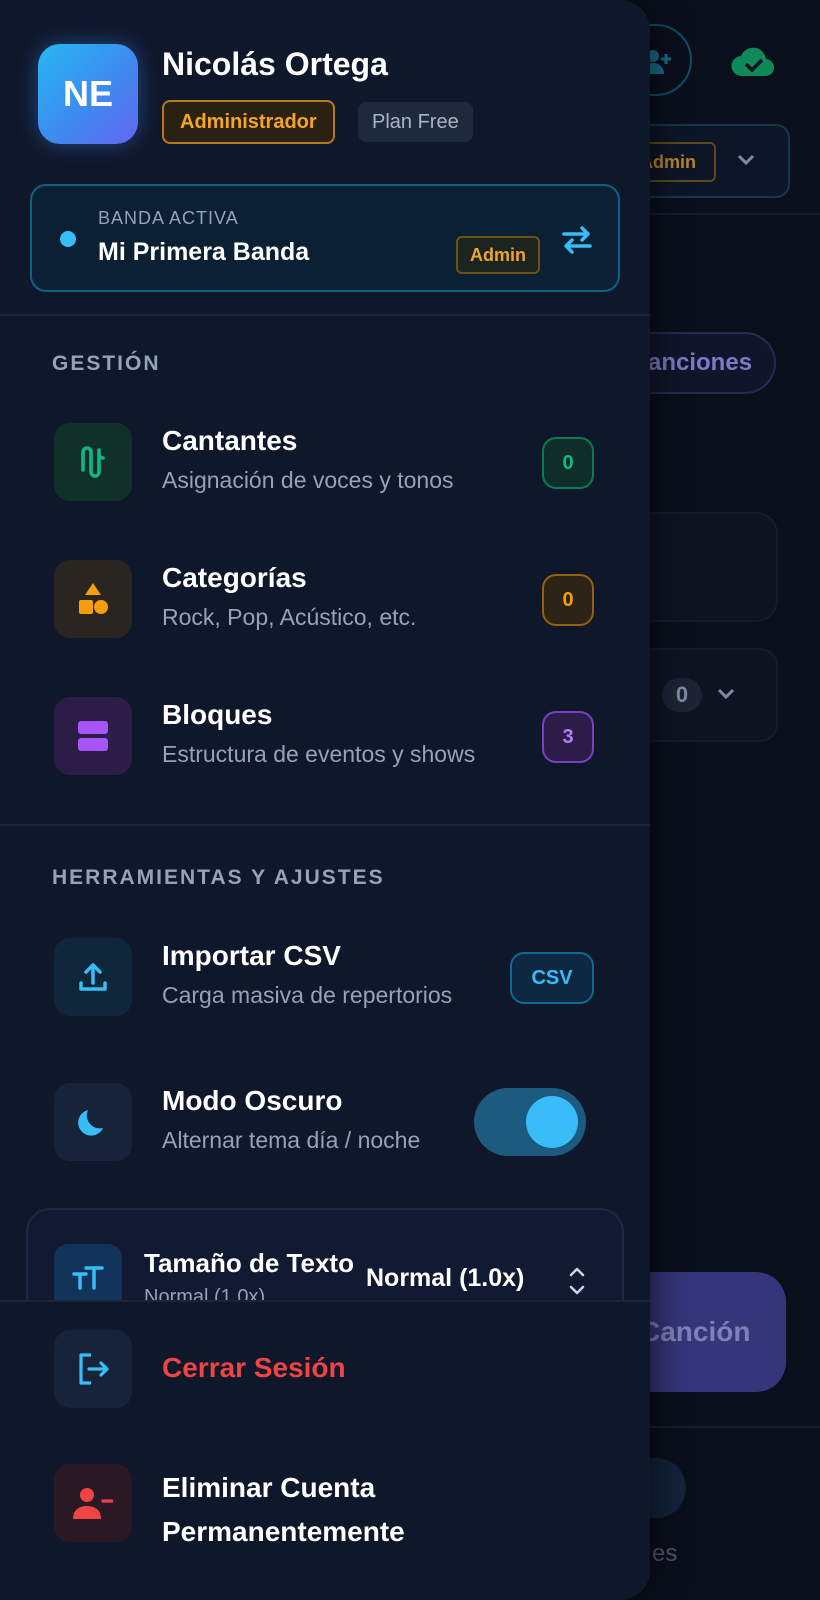 Image resolution: width=820 pixels, height=1600 pixels. Describe the element at coordinates (68, 239) in the screenshot. I see `active-dot` at that location.